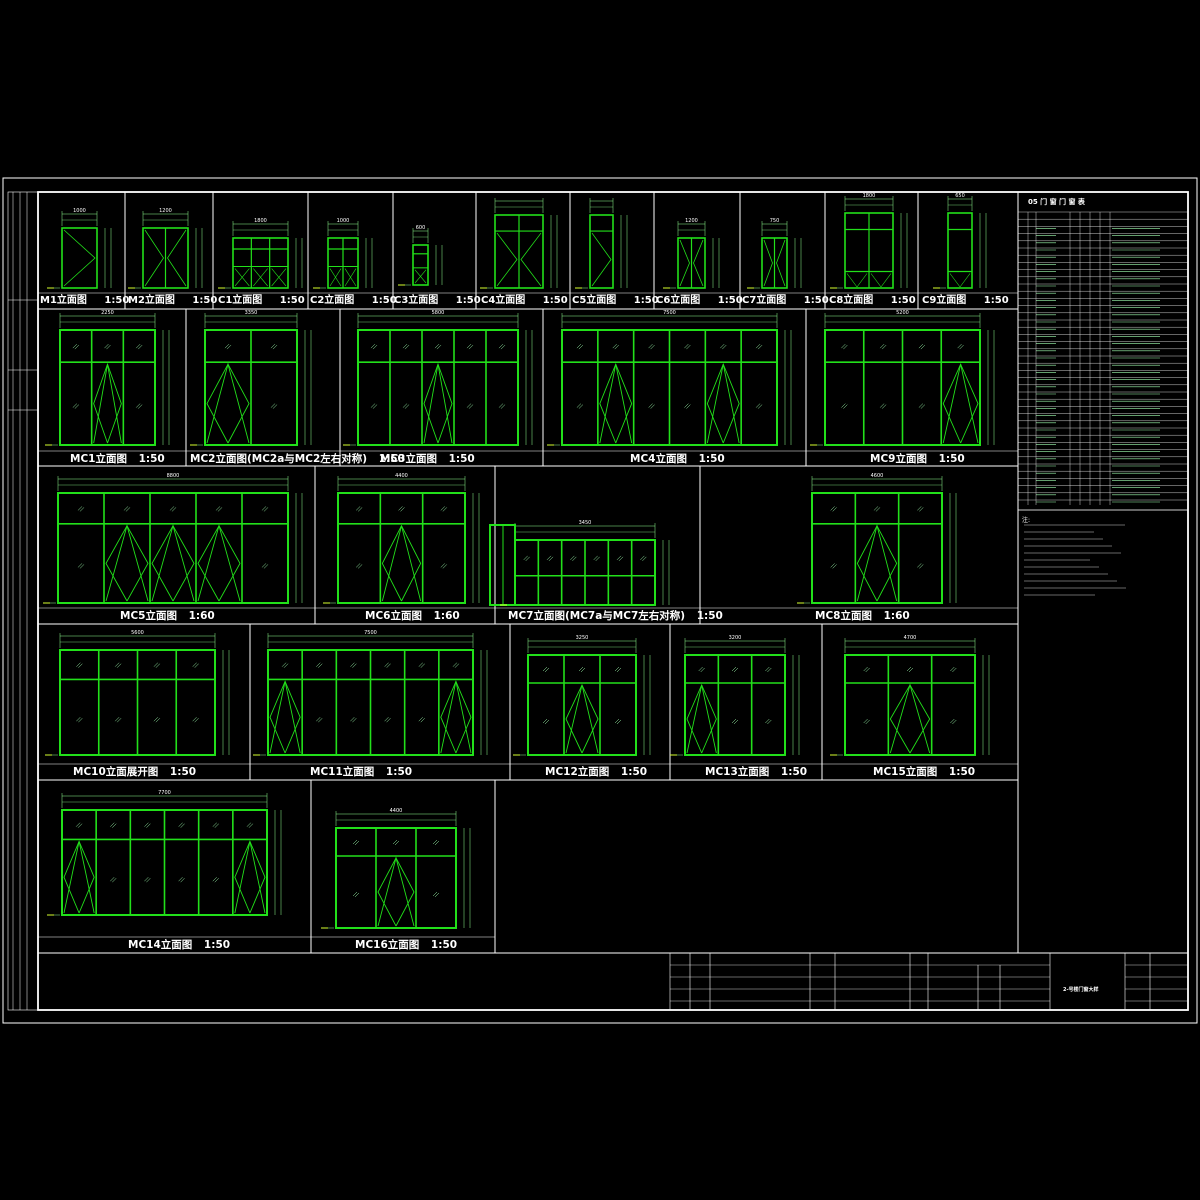  Describe the element at coordinates (737, 772) in the screenshot. I see `label-mc13-title: MC13立面图` at that location.